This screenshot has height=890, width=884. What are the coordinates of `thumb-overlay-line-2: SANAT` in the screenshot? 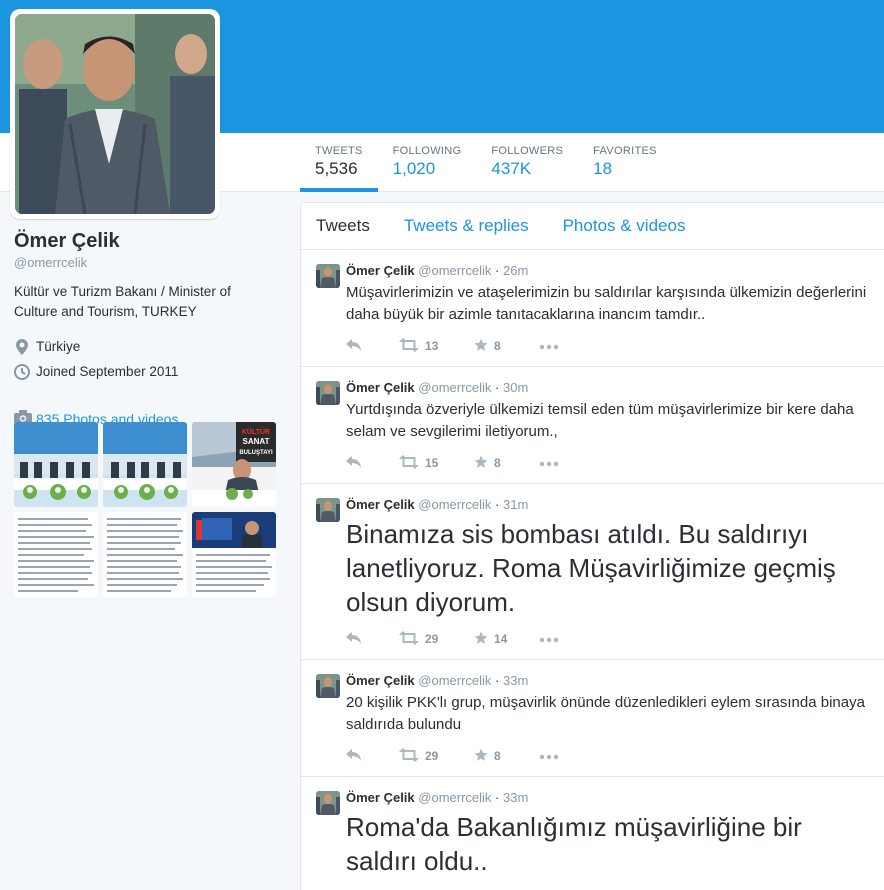 It's located at (256, 441).